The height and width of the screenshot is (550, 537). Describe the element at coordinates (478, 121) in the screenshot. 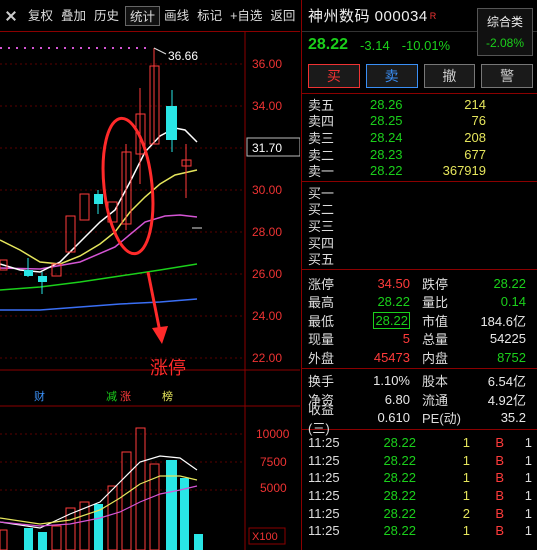

I see `ask-volume: 76` at that location.